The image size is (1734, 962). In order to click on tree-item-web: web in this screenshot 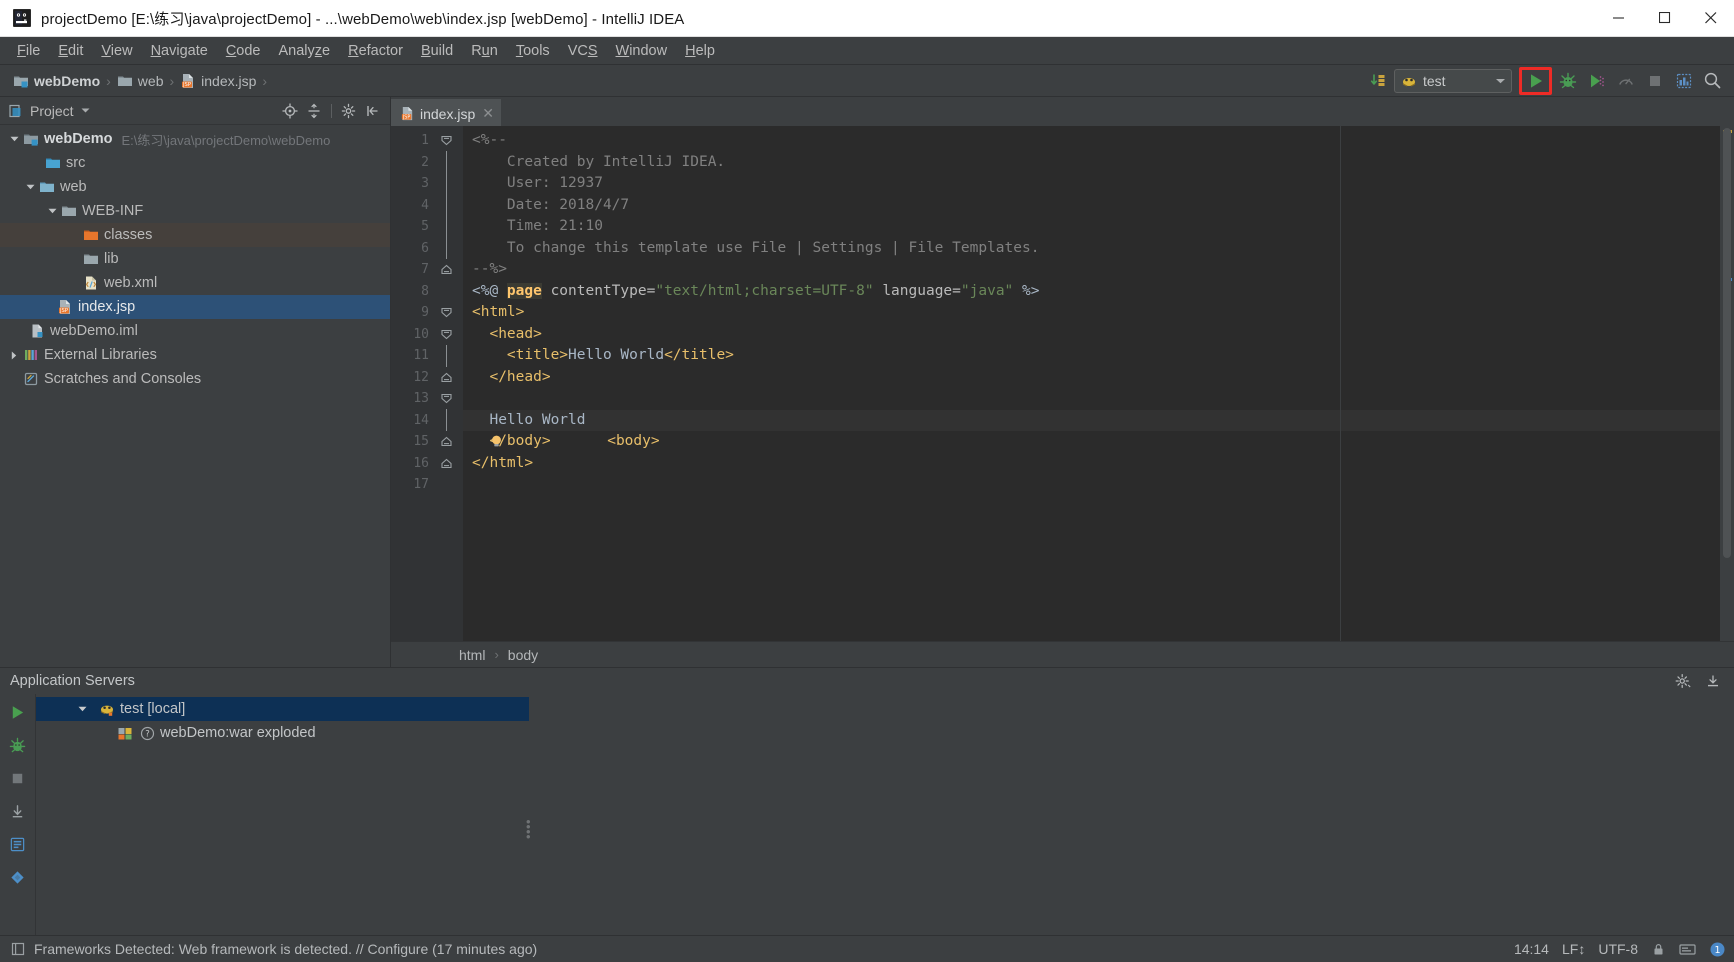, I will do `click(195, 187)`.